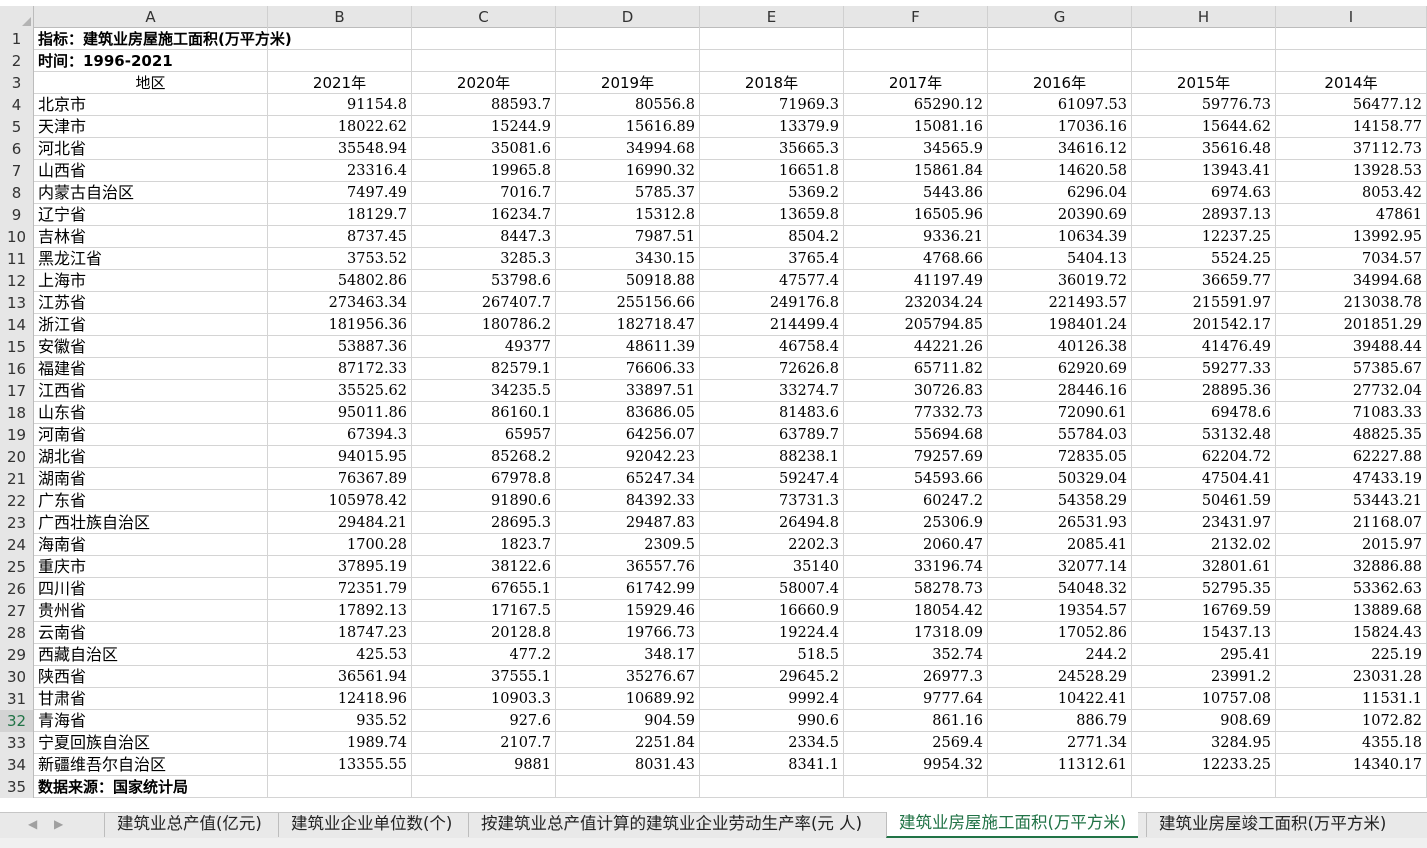  What do you see at coordinates (17, 589) in the screenshot?
I see `row-number: 26` at bounding box center [17, 589].